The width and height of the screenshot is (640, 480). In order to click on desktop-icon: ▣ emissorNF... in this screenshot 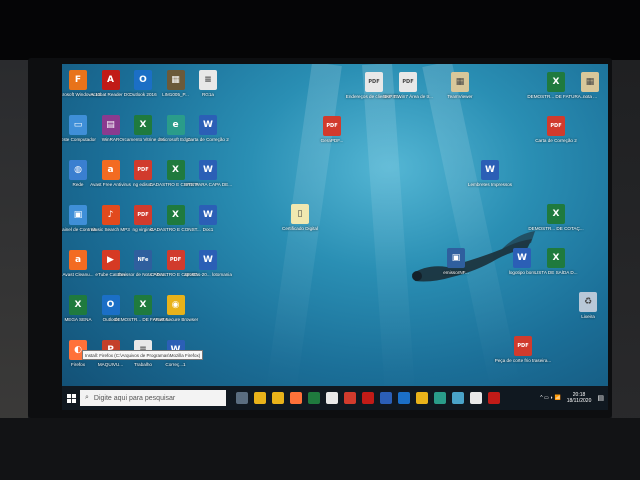, I will do `click(456, 262)`.